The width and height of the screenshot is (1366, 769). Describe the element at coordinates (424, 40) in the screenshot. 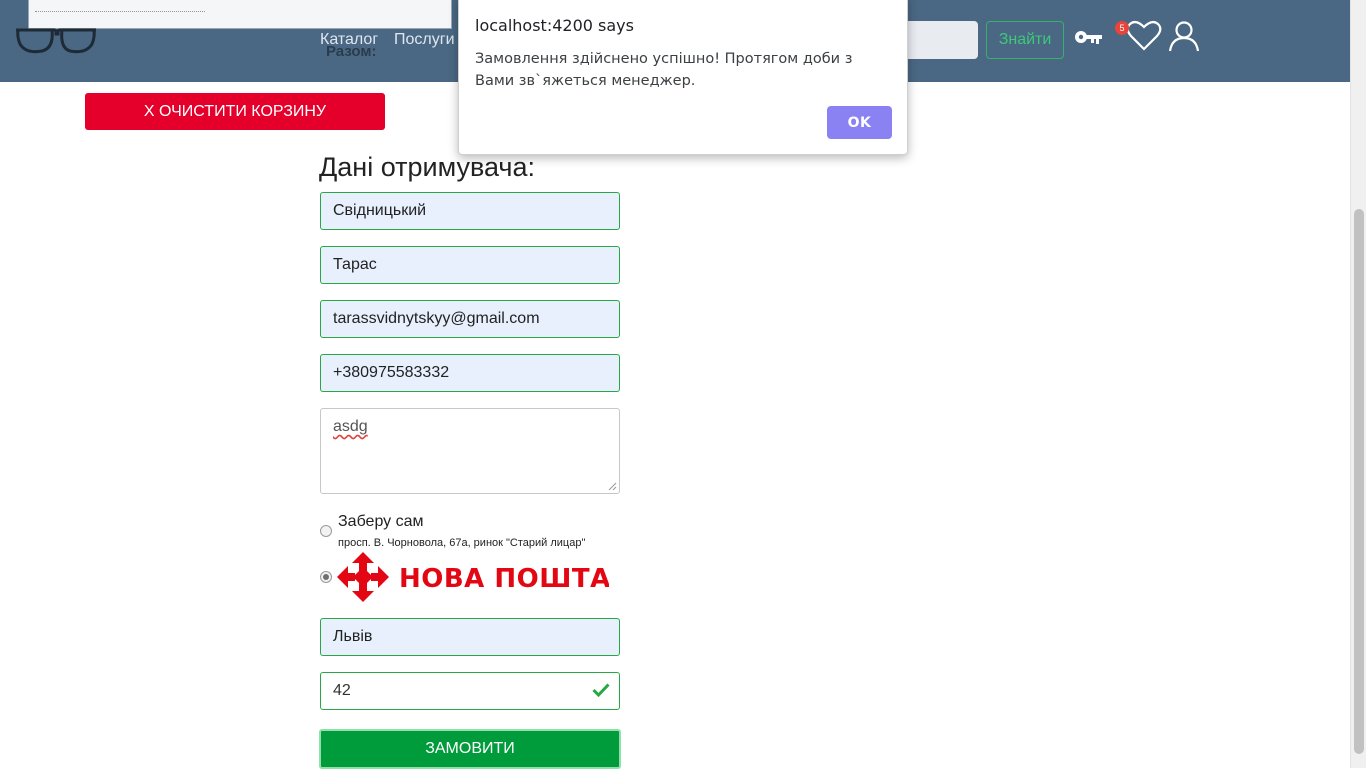

I see `nav-services-link: Послуги` at that location.